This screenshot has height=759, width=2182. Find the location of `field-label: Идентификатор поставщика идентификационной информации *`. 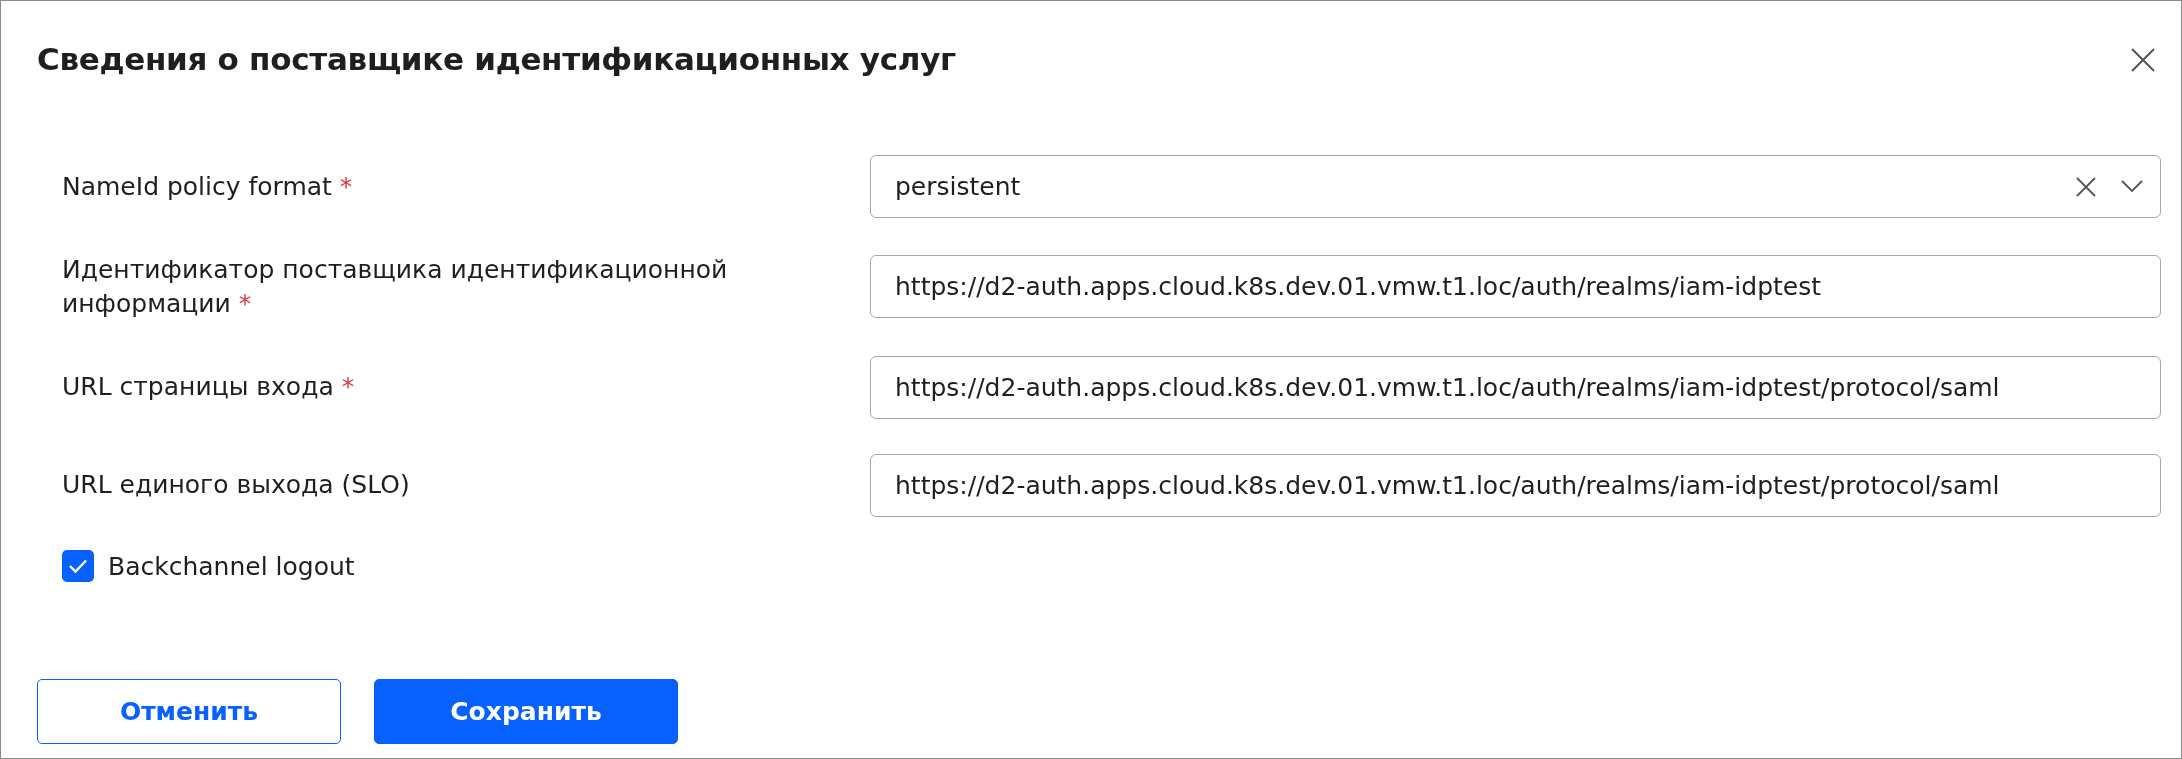

field-label: Идентификатор поставщика идентификационной информации * is located at coordinates (395, 287).